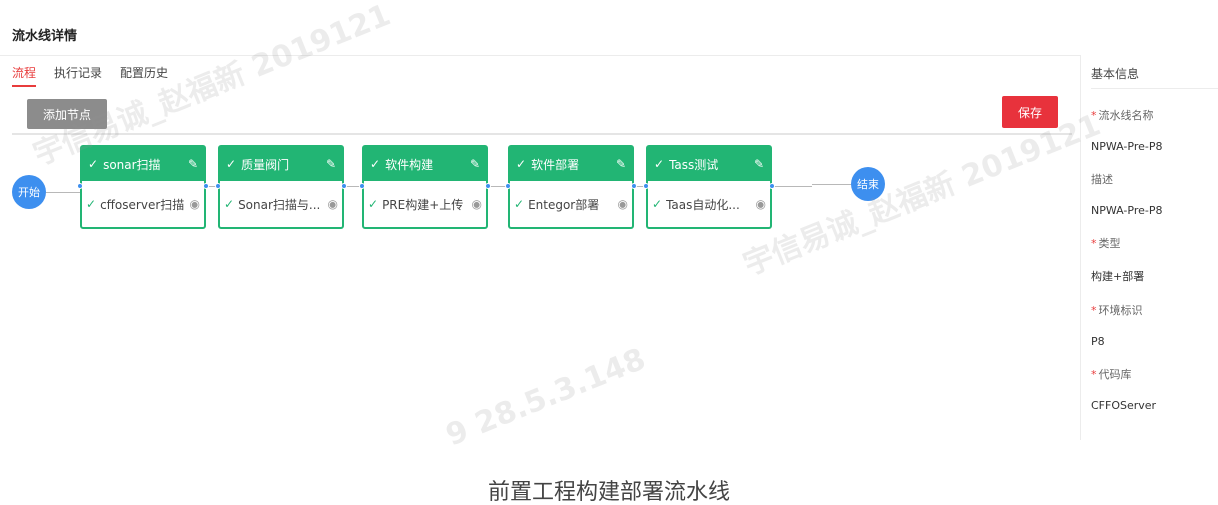 This screenshot has width=1218, height=505. Describe the element at coordinates (564, 204) in the screenshot. I see `task-name: Entegor部署` at that location.